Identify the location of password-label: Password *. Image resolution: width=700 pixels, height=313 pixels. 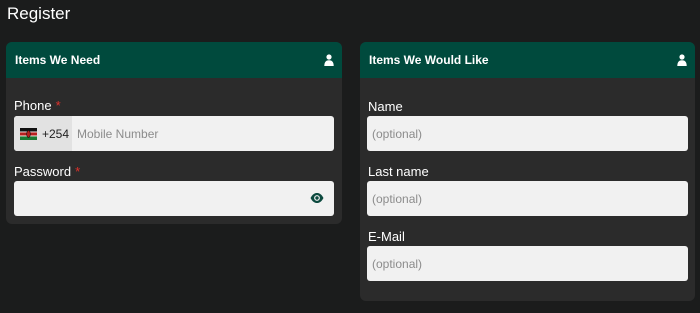
(47, 171).